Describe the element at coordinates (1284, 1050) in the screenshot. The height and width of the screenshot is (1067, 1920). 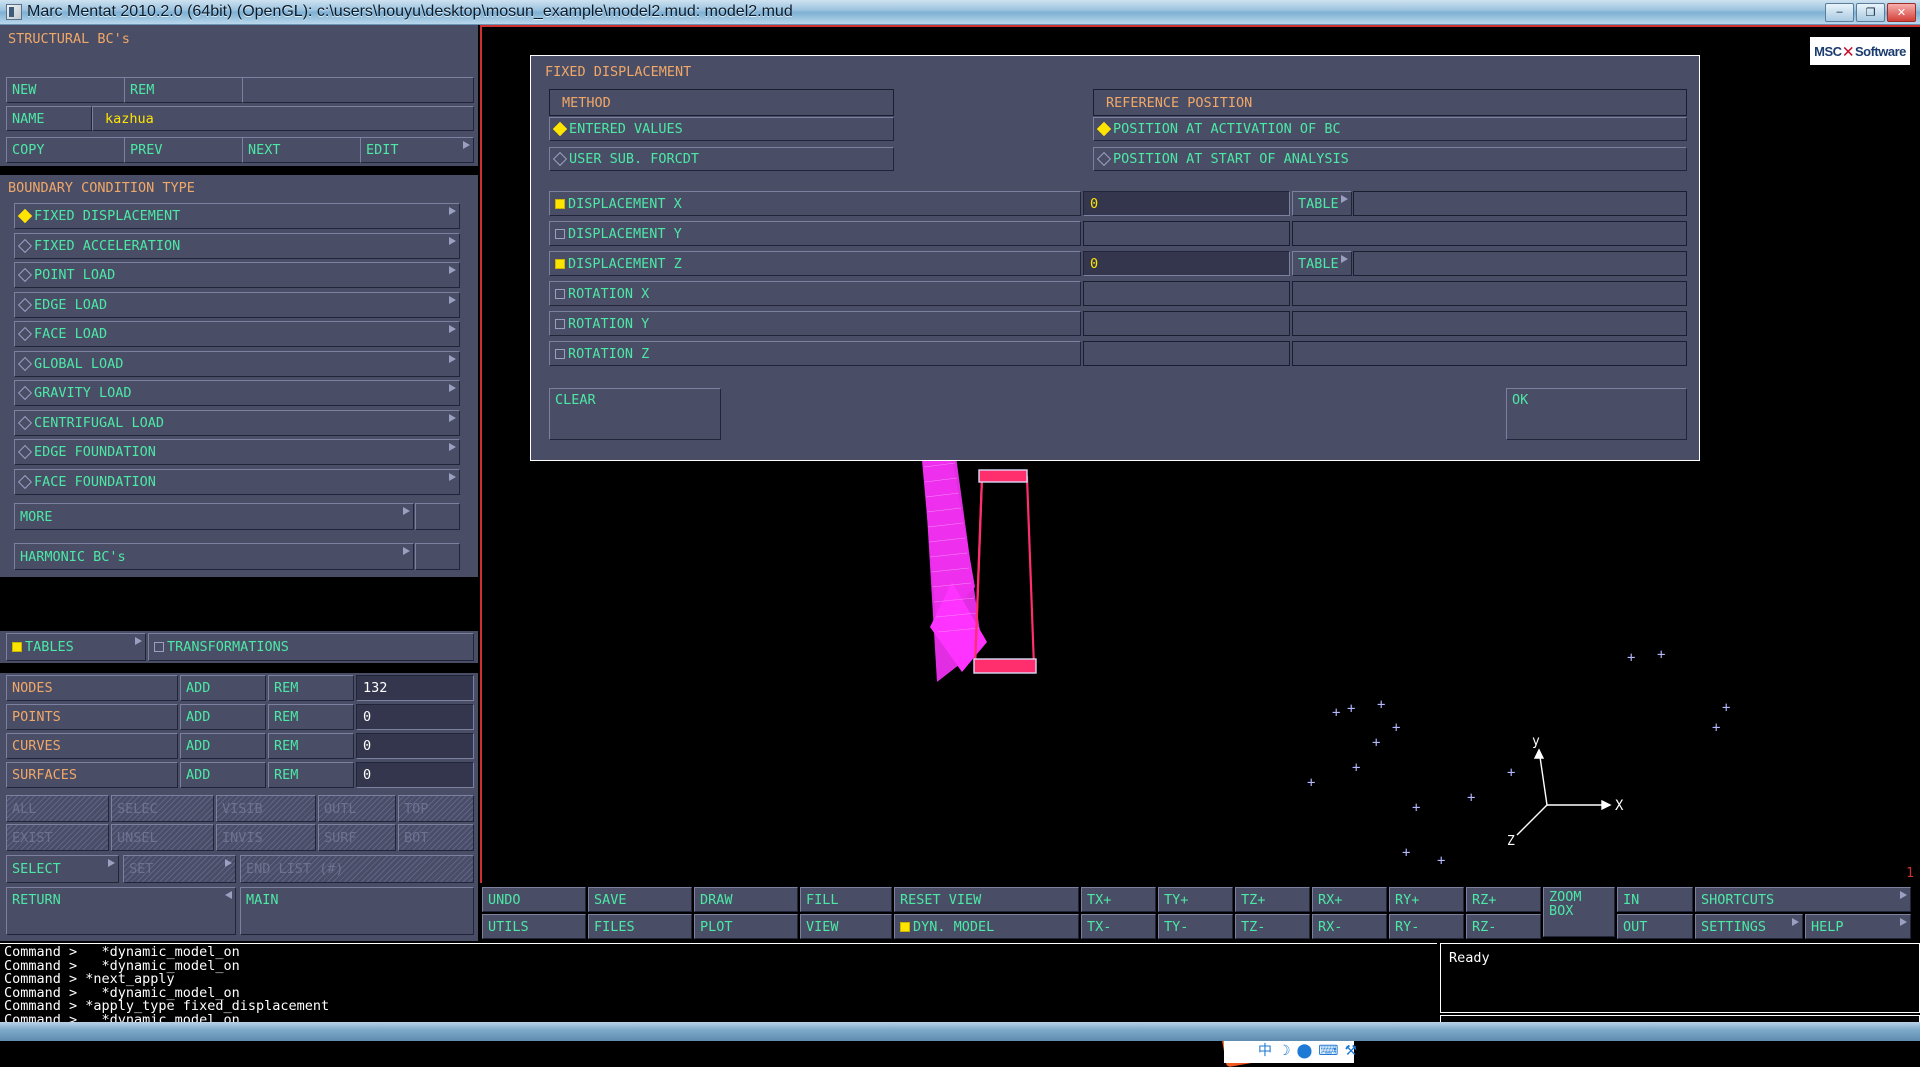
I see `ime-moon-icon: ☽` at that location.